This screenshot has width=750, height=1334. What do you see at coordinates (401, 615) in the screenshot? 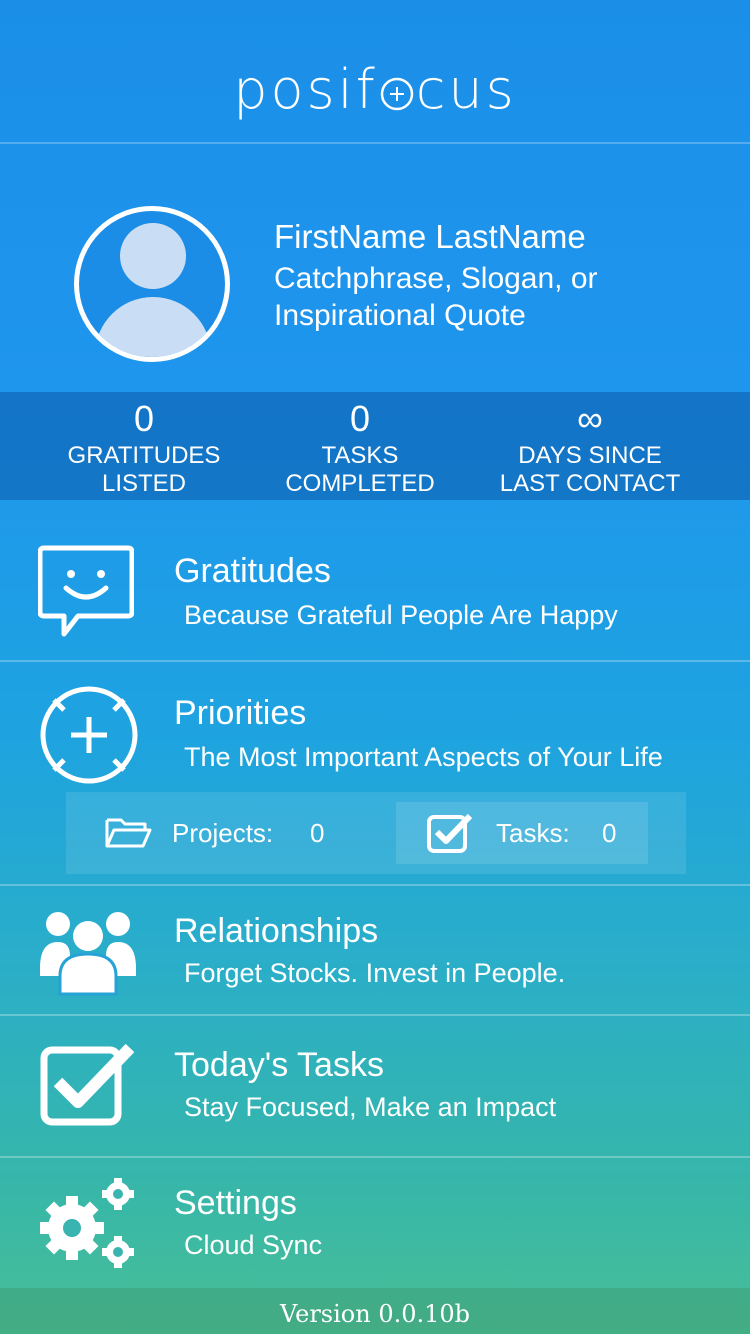
I see `gratitudes-subtitle: Because Grateful People Are Happy` at bounding box center [401, 615].